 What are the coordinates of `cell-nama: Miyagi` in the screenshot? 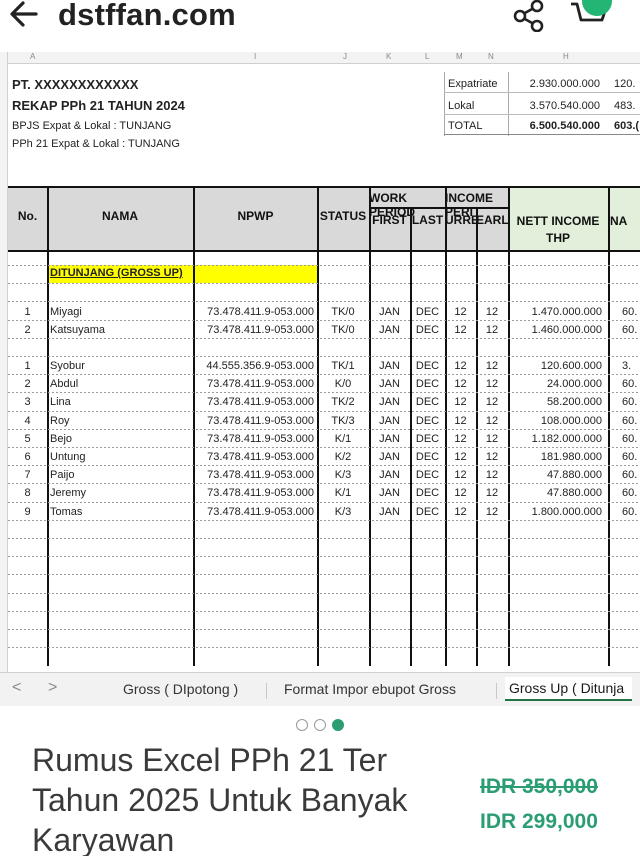 It's located at (66, 312).